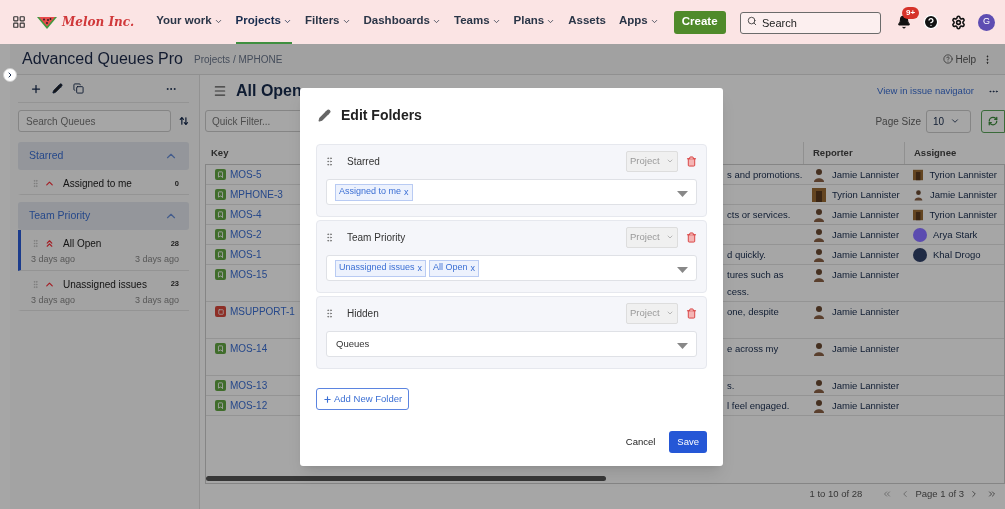 The width and height of the screenshot is (1005, 509). Describe the element at coordinates (450, 268) in the screenshot. I see `chip-label: All Open` at that location.